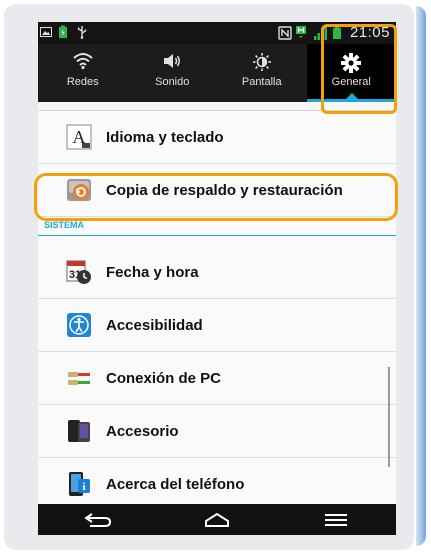 This screenshot has width=431, height=556. Describe the element at coordinates (172, 62) in the screenshot. I see `speaker-icon` at that location.